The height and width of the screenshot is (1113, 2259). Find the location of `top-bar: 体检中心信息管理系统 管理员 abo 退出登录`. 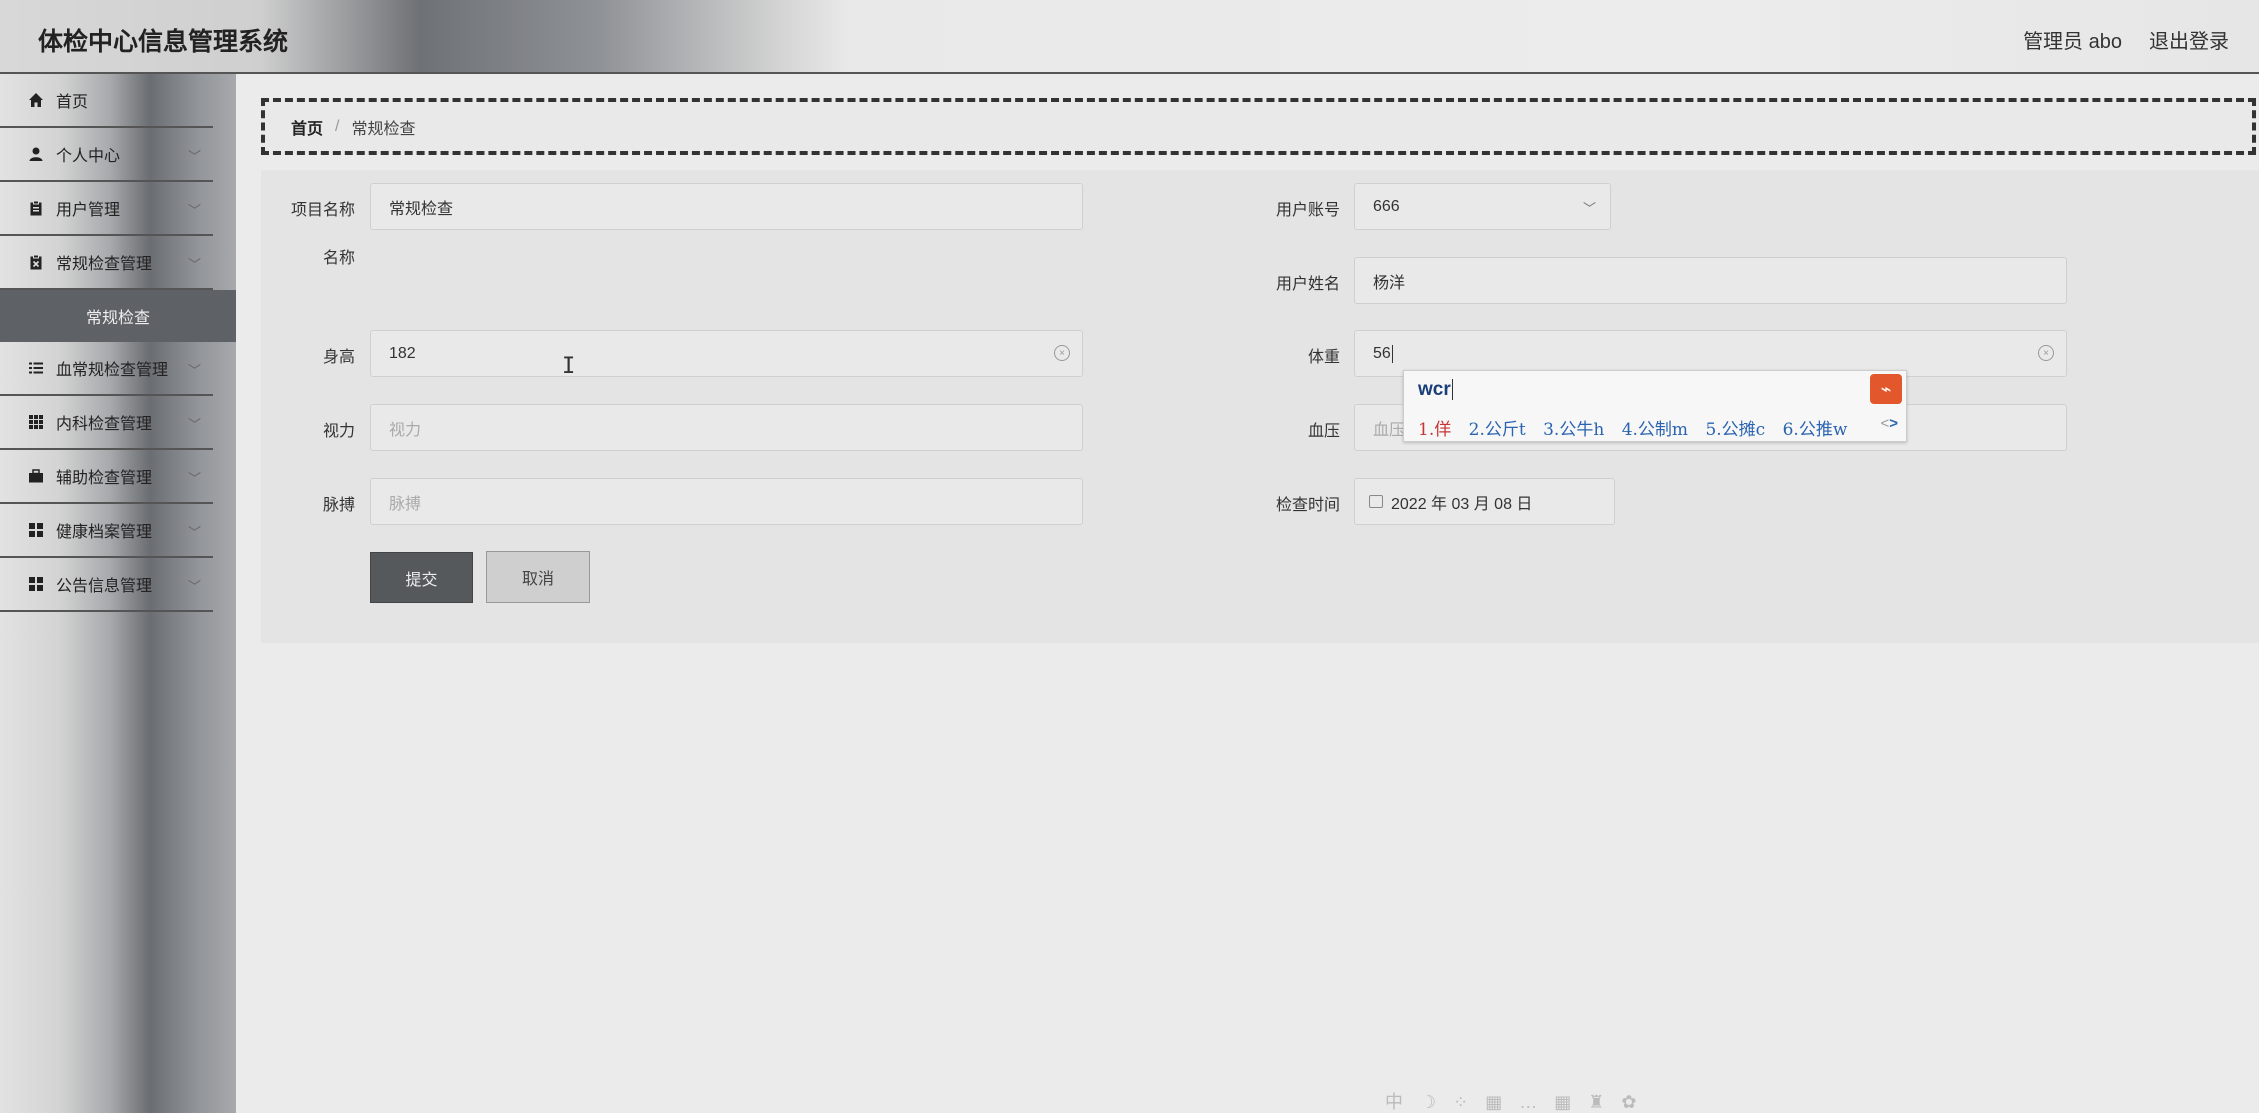

top-bar: 体检中心信息管理系统 管理员 abo 退出登录 is located at coordinates (1129, 37).